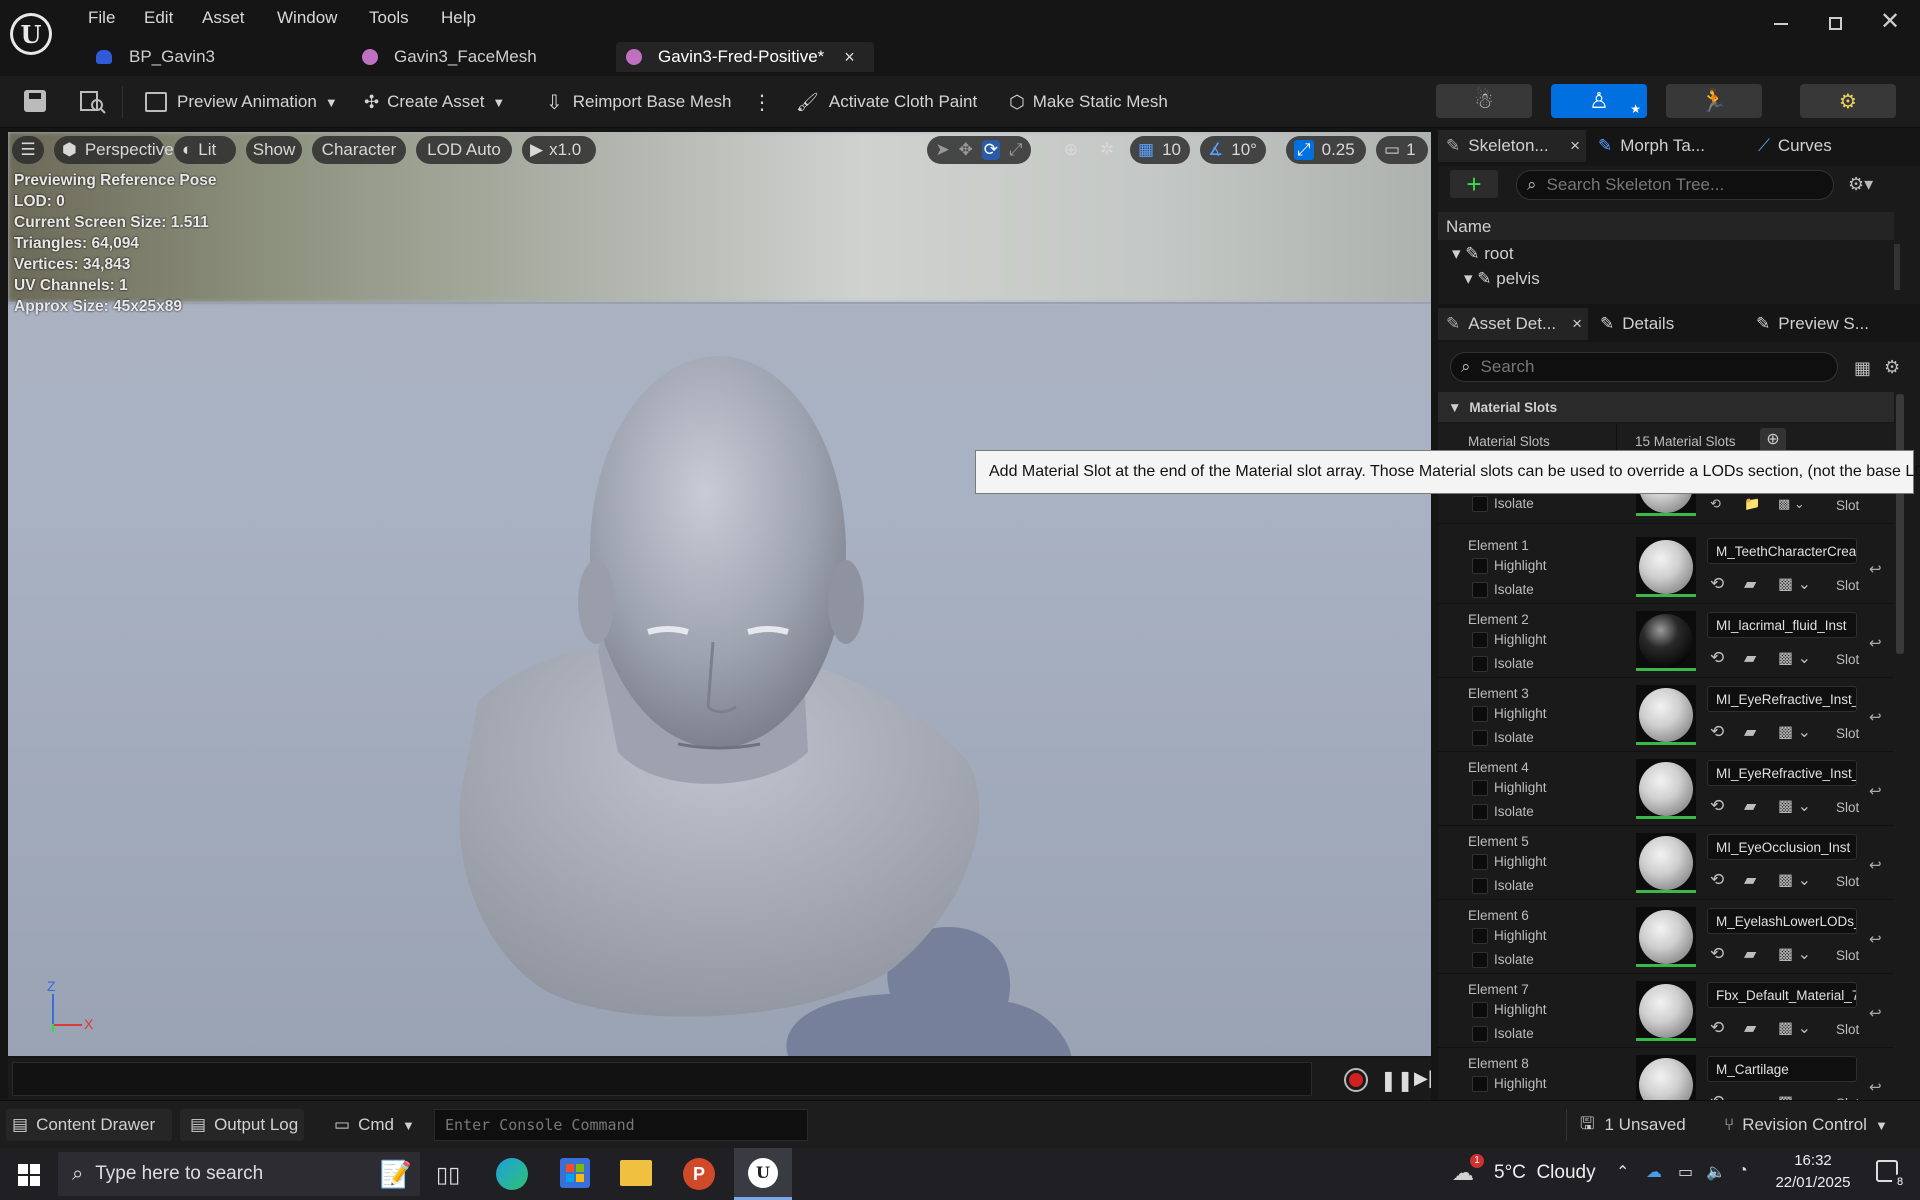 The width and height of the screenshot is (1920, 1200). What do you see at coordinates (636, 1173) in the screenshot?
I see `file-explorer-icon` at bounding box center [636, 1173].